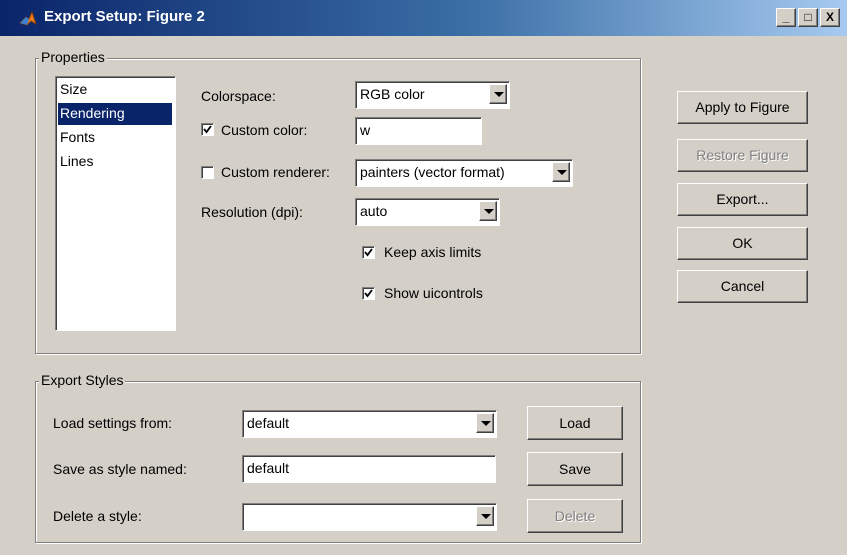 The width and height of the screenshot is (847, 555). I want to click on restore-figure-button: Restore Figure, so click(742, 155).